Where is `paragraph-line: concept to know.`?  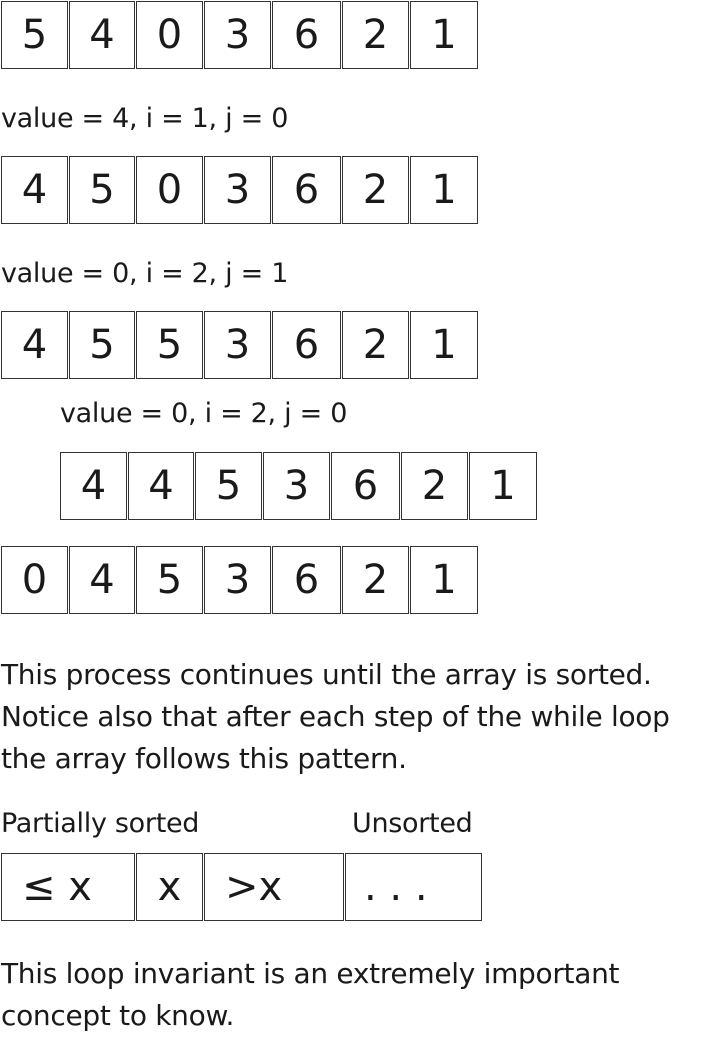 paragraph-line: concept to know. is located at coordinates (118, 1015).